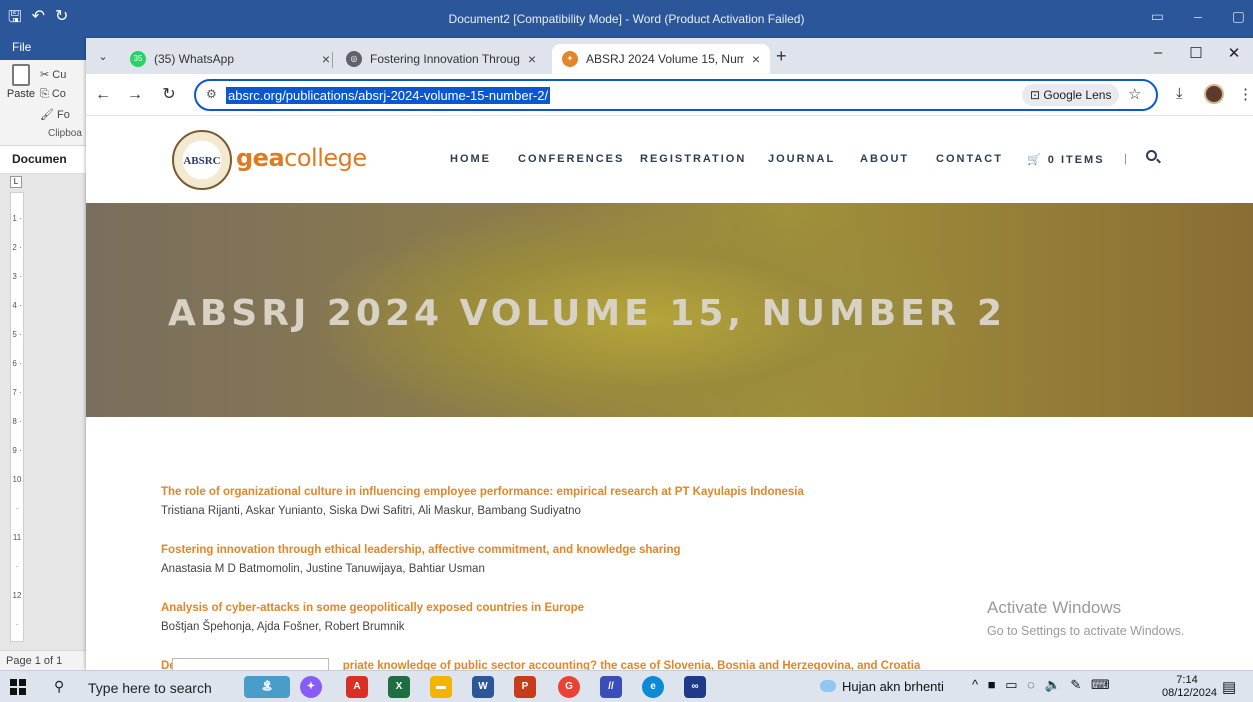 The height and width of the screenshot is (702, 1253). I want to click on edge-icon: e, so click(653, 687).